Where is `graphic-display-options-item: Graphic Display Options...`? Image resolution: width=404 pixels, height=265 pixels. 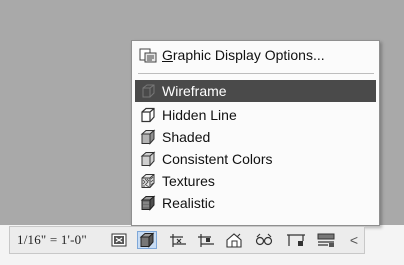
graphic-display-options-item: Graphic Display Options... is located at coordinates (255, 55).